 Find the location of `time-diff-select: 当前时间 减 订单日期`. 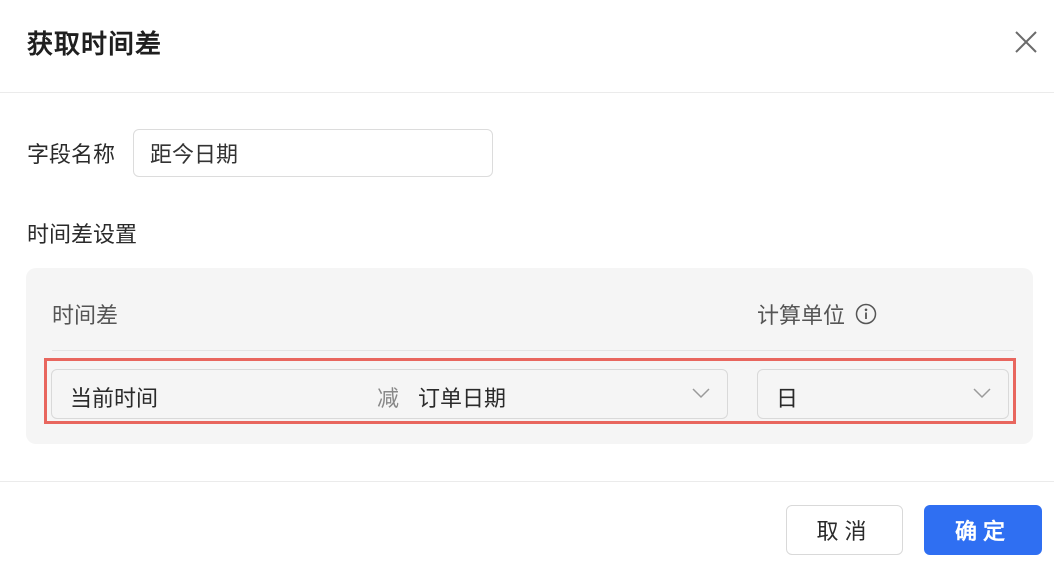

time-diff-select: 当前时间 减 订单日期 is located at coordinates (389, 394).